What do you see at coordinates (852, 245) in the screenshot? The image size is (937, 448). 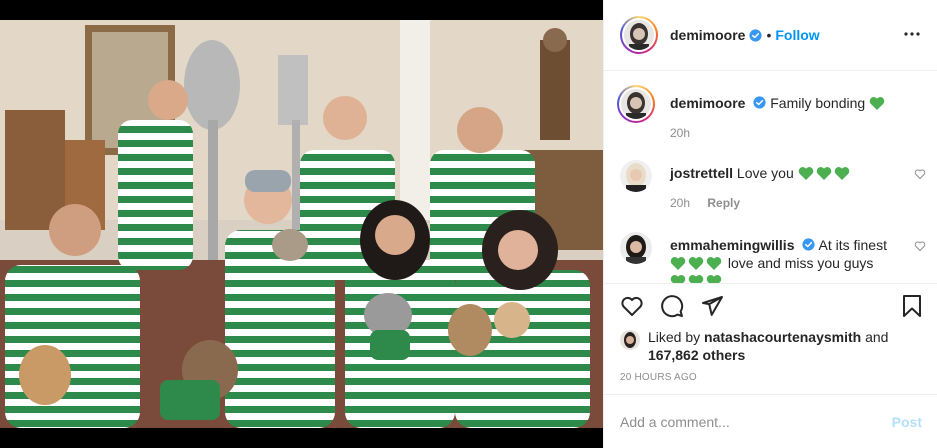 I see `comment-text: At its finest` at bounding box center [852, 245].